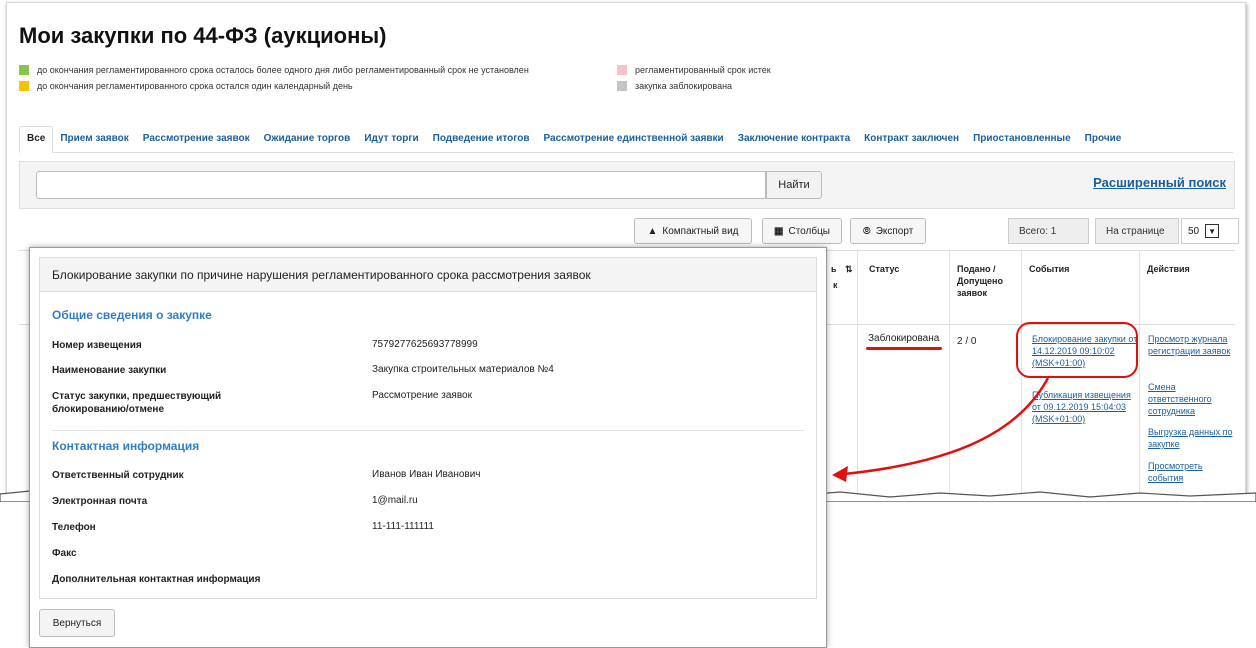 Image resolution: width=1256 pixels, height=648 pixels. What do you see at coordinates (1196, 438) in the screenshot?
I see `action-link-export-data: Выгрузка данных по закупке` at bounding box center [1196, 438].